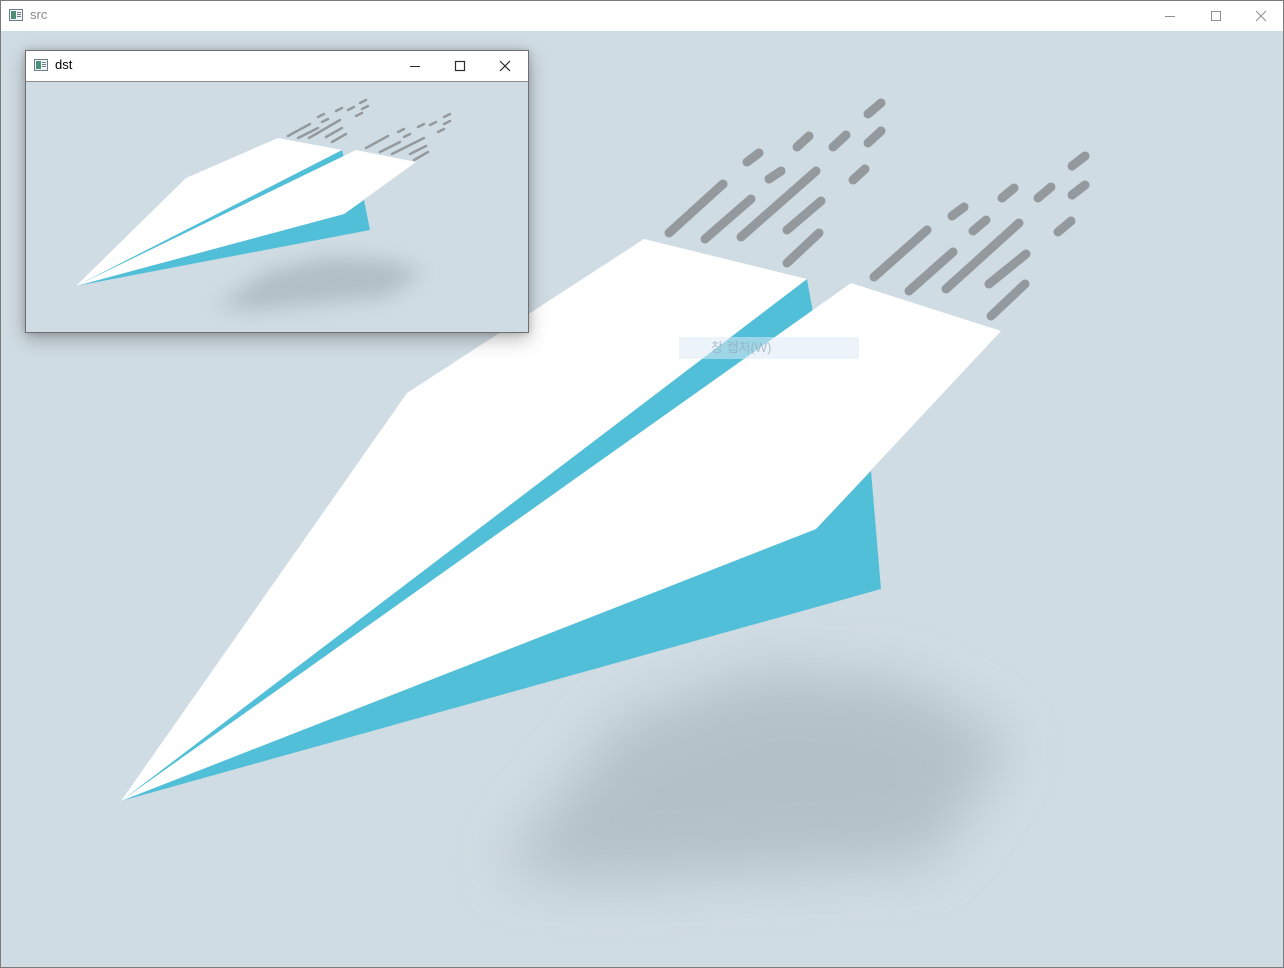 This screenshot has width=1284, height=968. What do you see at coordinates (39, 14) in the screenshot?
I see `window-title: src` at bounding box center [39, 14].